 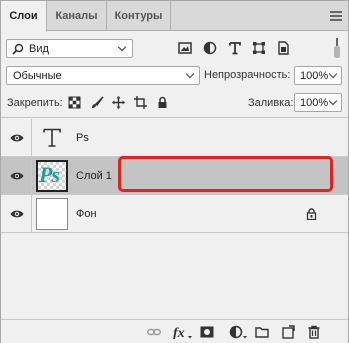 I want to click on folder-icon, so click(x=262, y=332).